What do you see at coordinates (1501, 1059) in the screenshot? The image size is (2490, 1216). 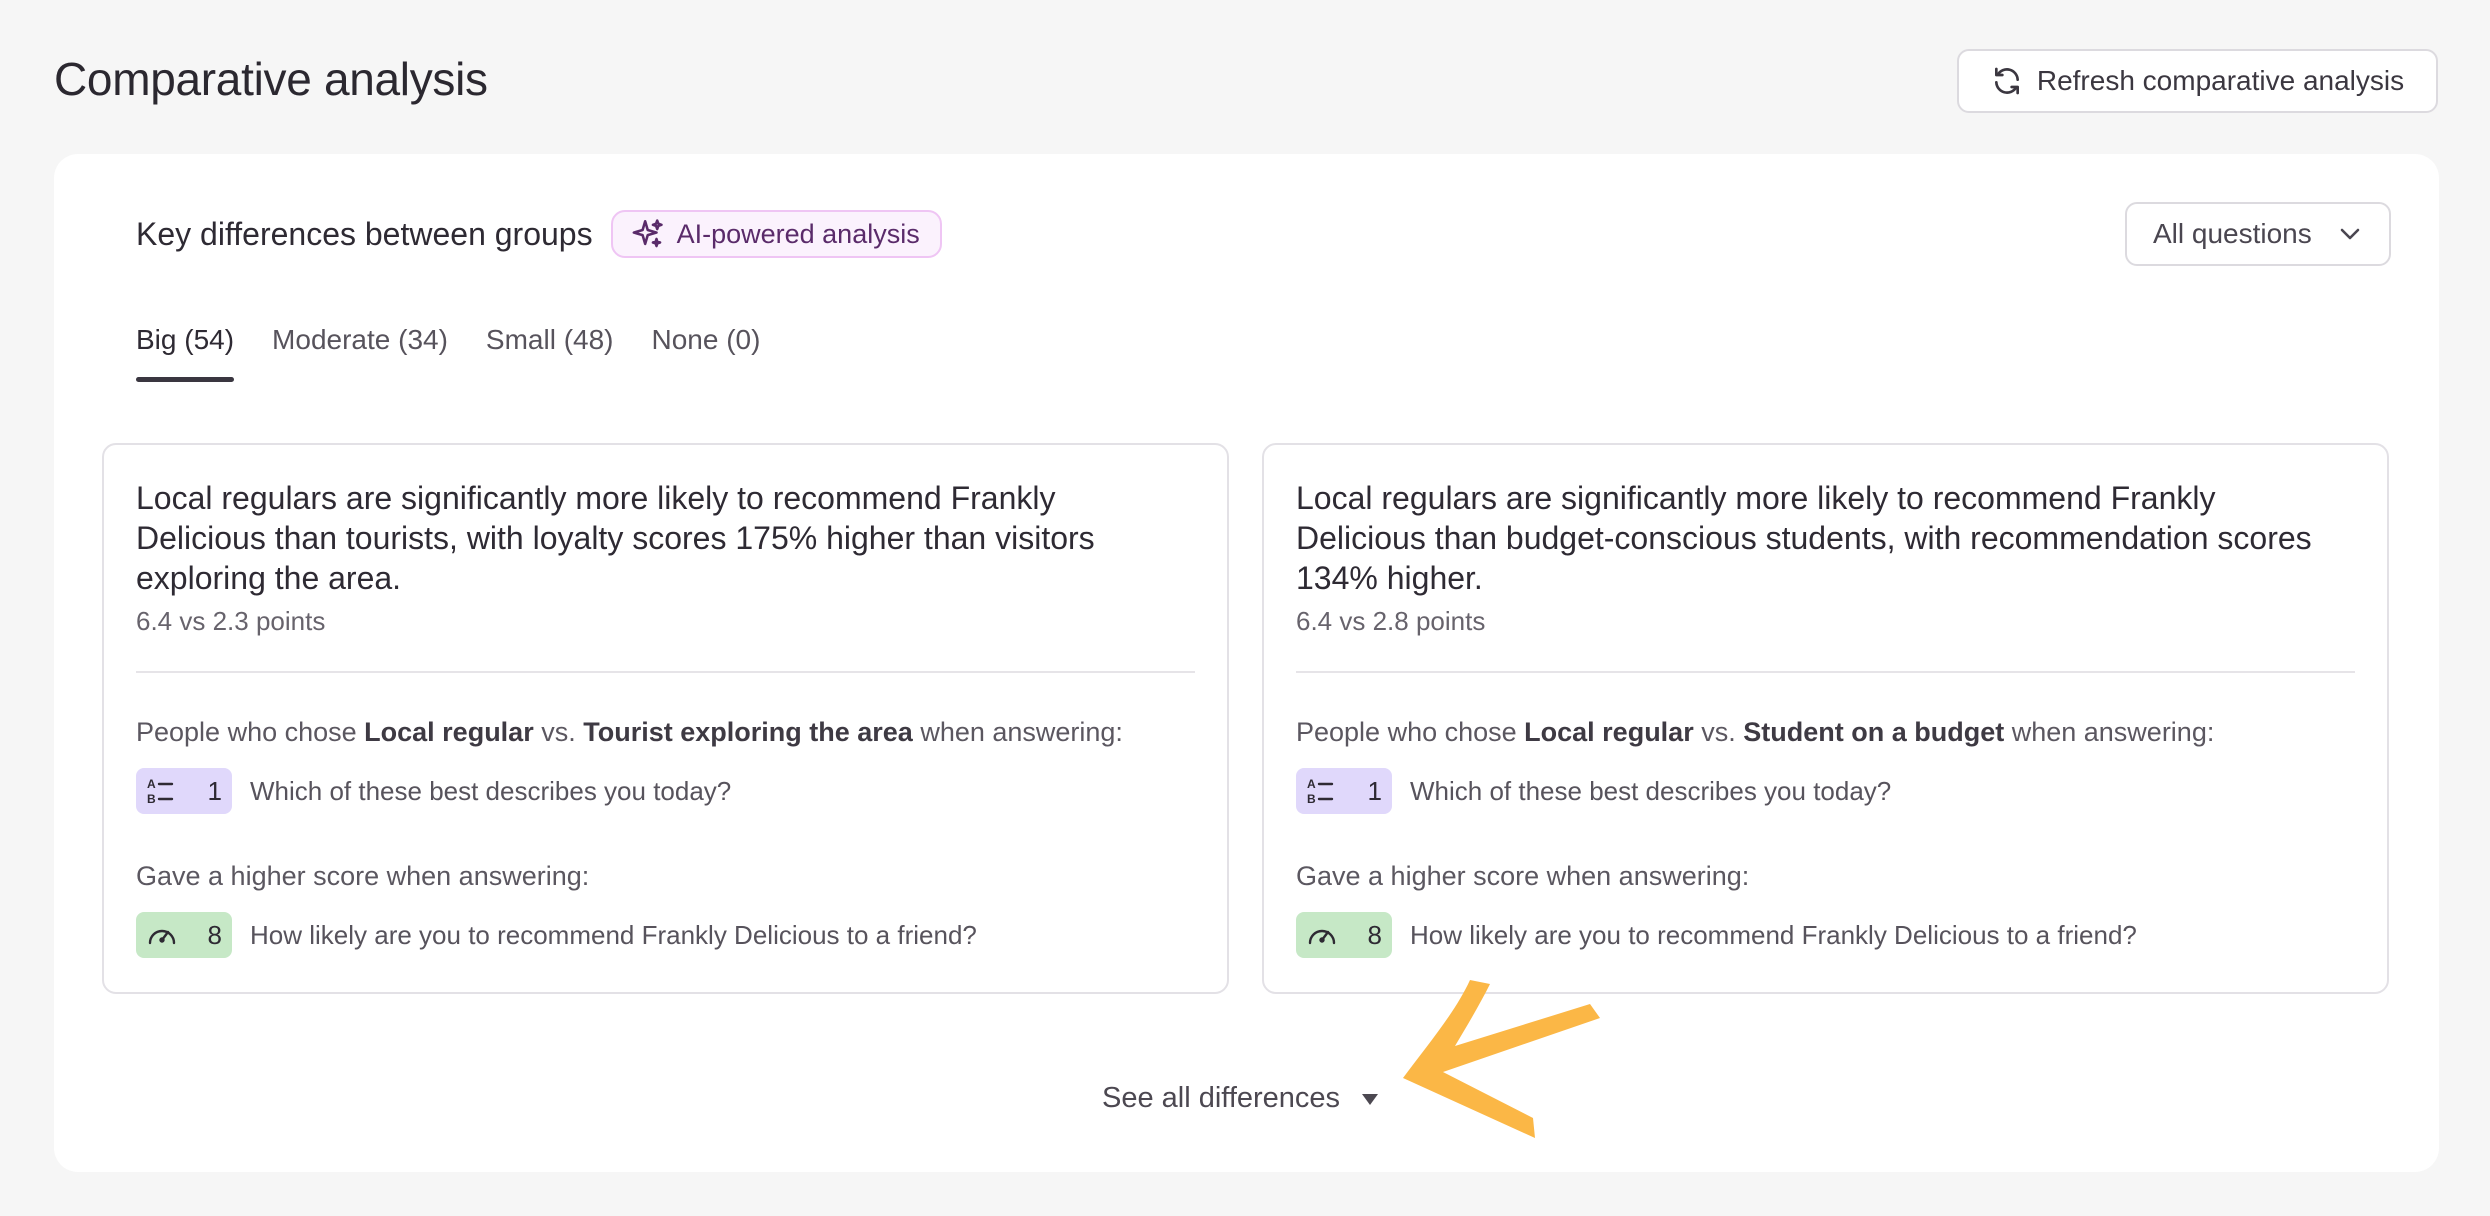 I see `annotation-arrow-icon` at bounding box center [1501, 1059].